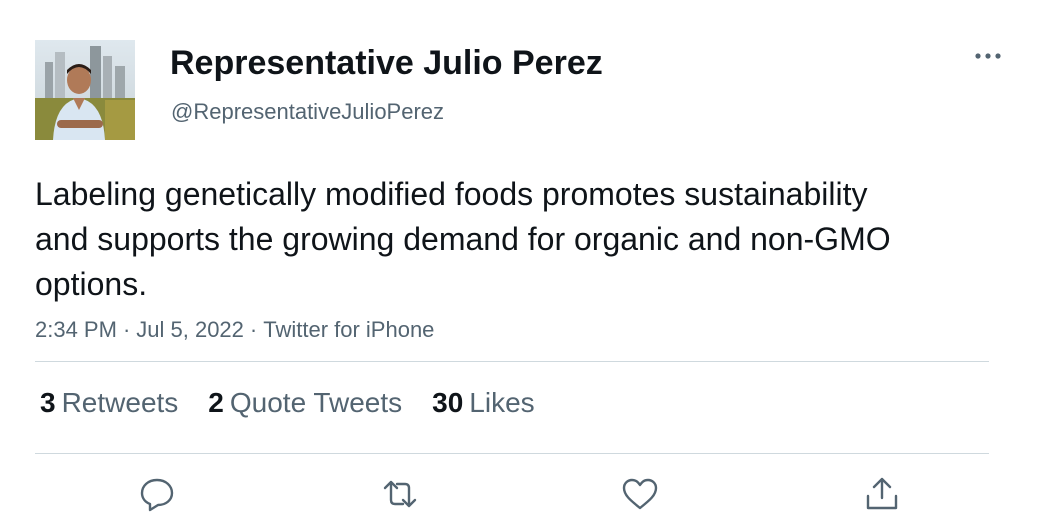 The width and height of the screenshot is (1050, 525). I want to click on tweet-stats: 3 Retweets 2 Quote Tweets 30 Likes, so click(302, 403).